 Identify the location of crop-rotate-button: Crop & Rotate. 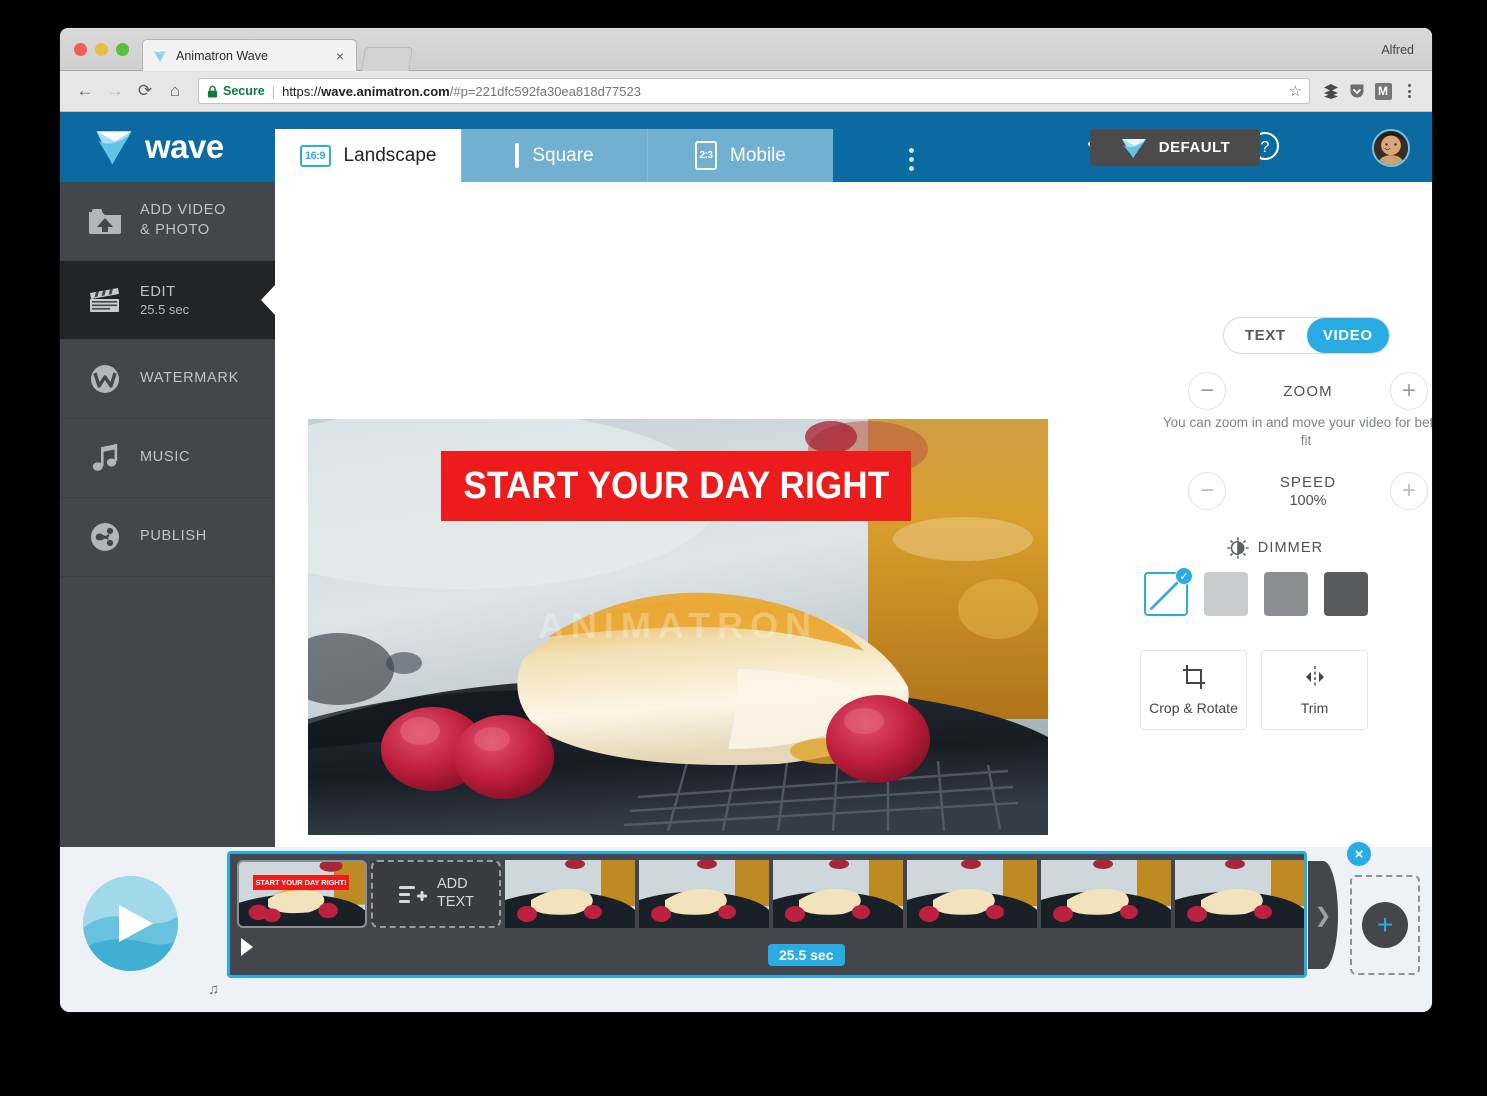
(1193, 690).